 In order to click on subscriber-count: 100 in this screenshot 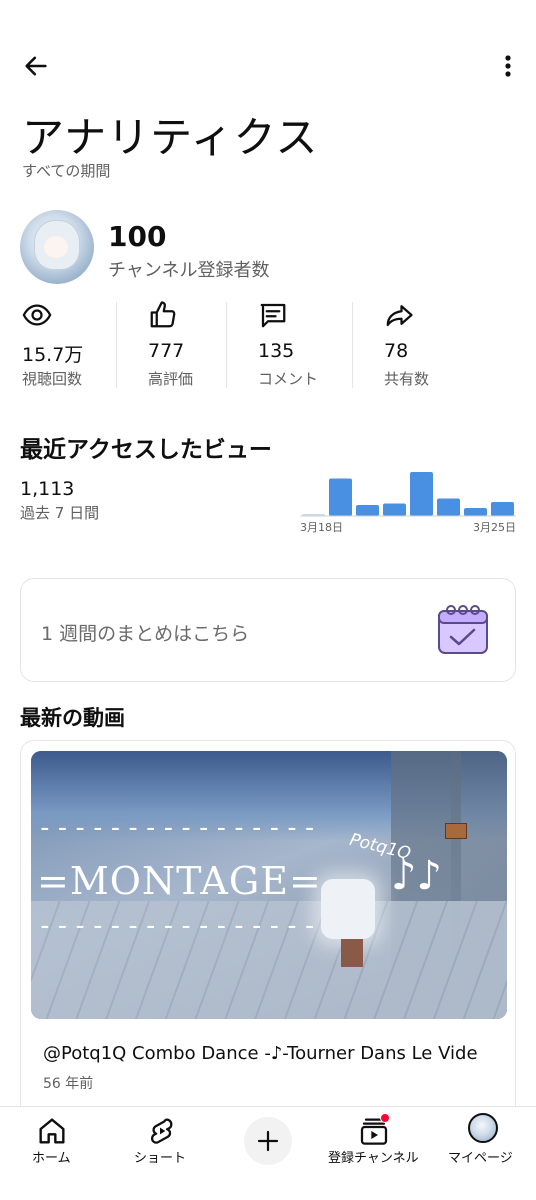, I will do `click(137, 236)`.